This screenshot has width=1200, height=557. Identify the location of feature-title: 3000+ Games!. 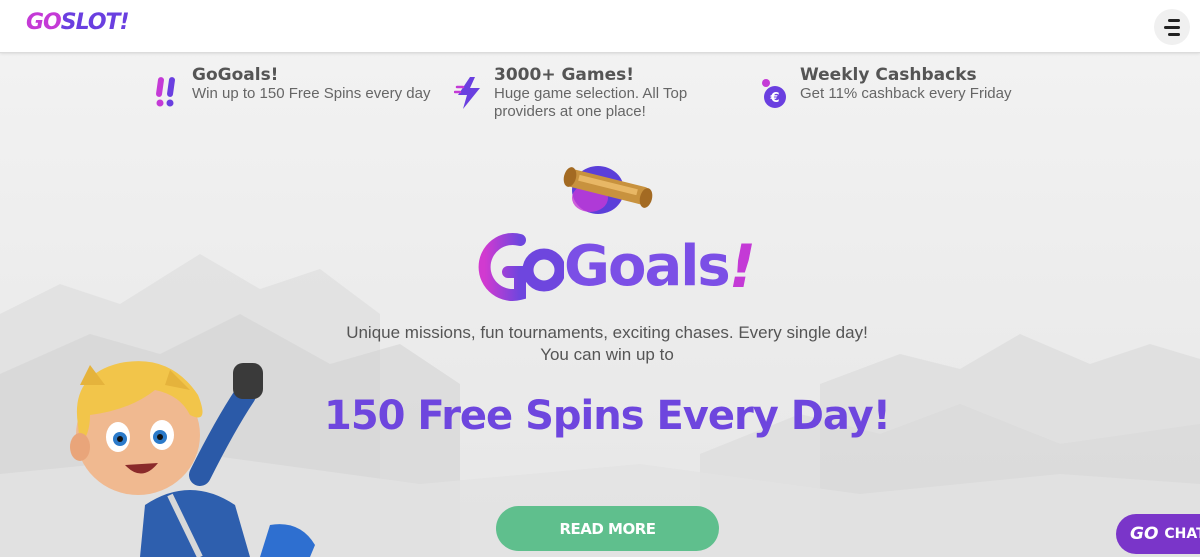
(564, 75).